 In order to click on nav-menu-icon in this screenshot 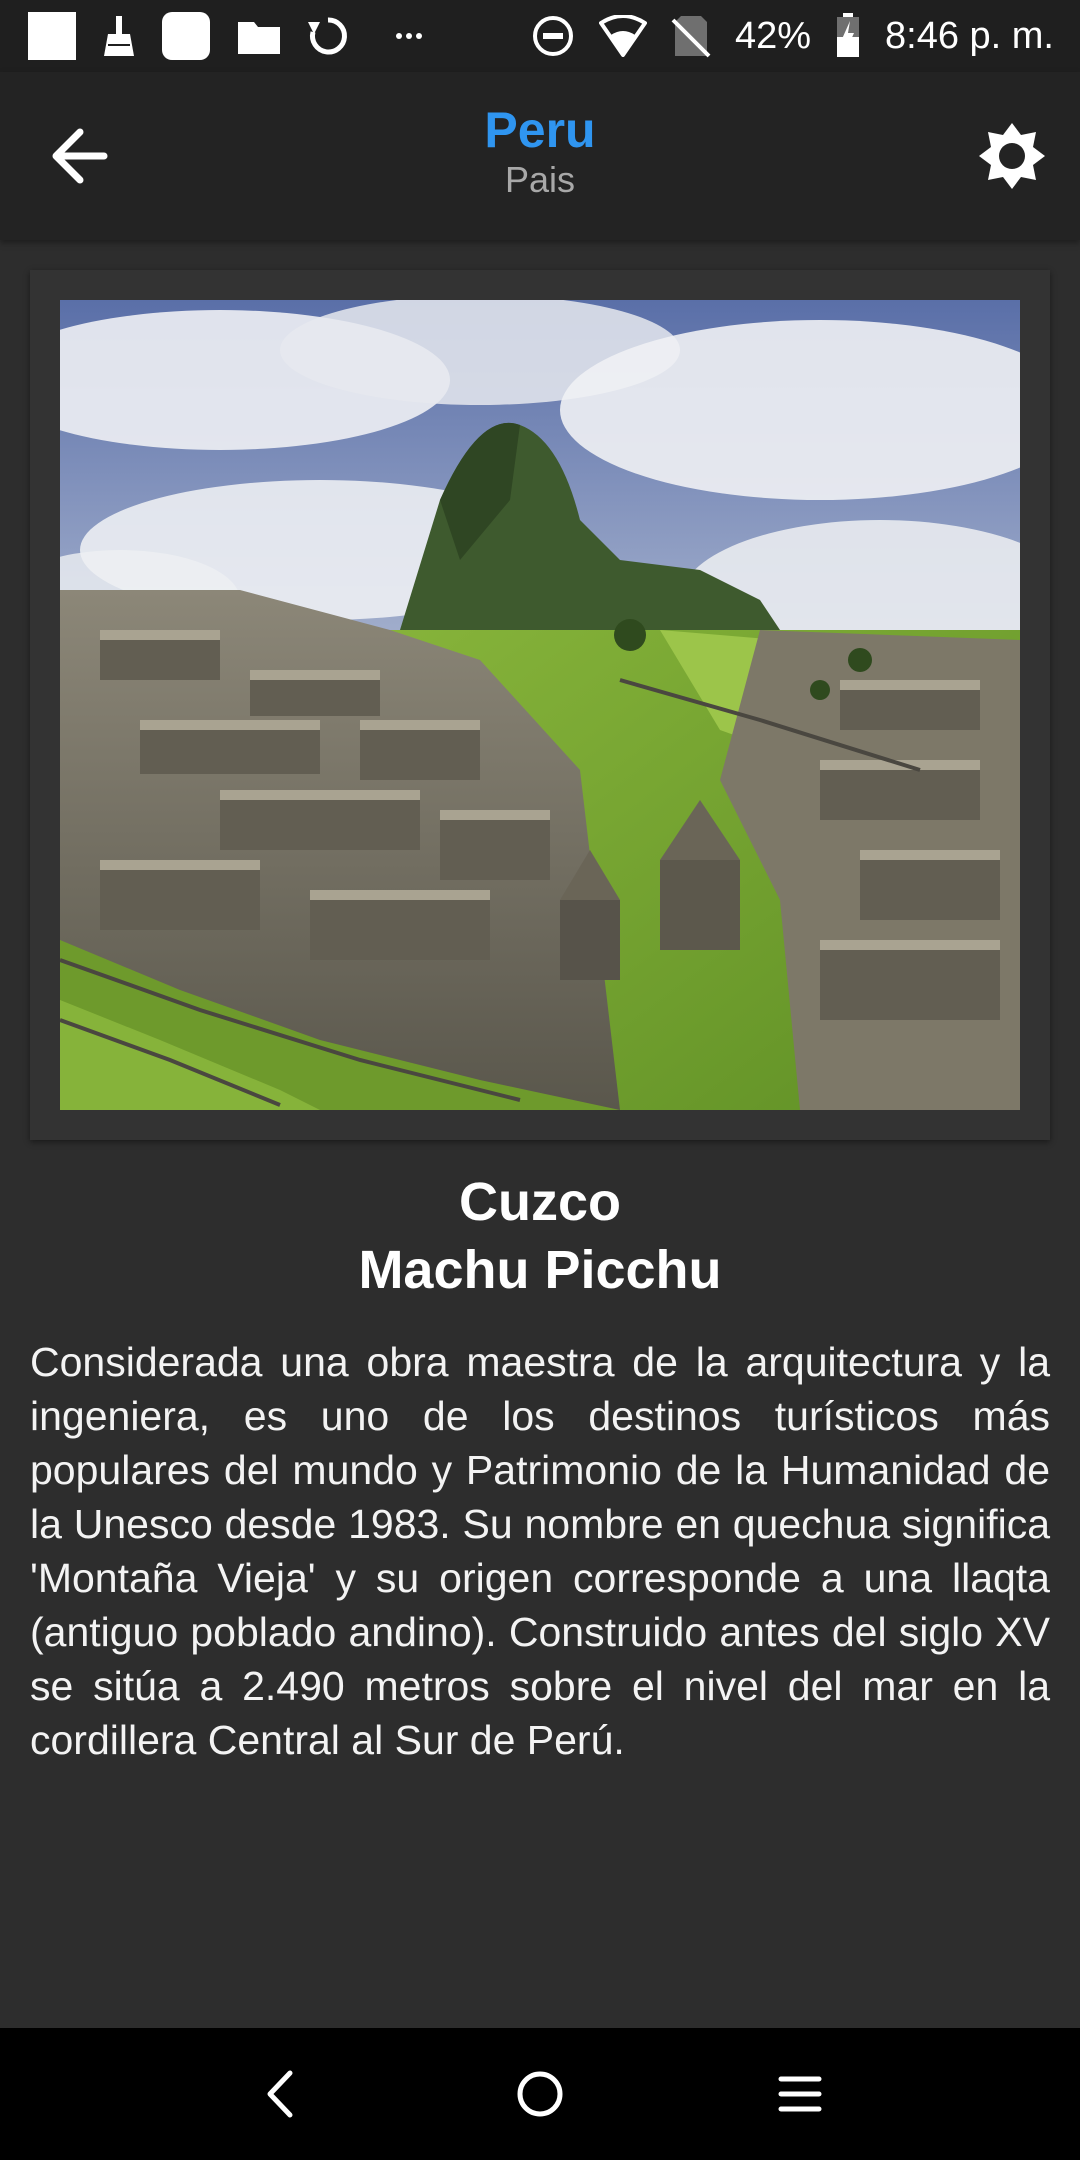, I will do `click(800, 2094)`.